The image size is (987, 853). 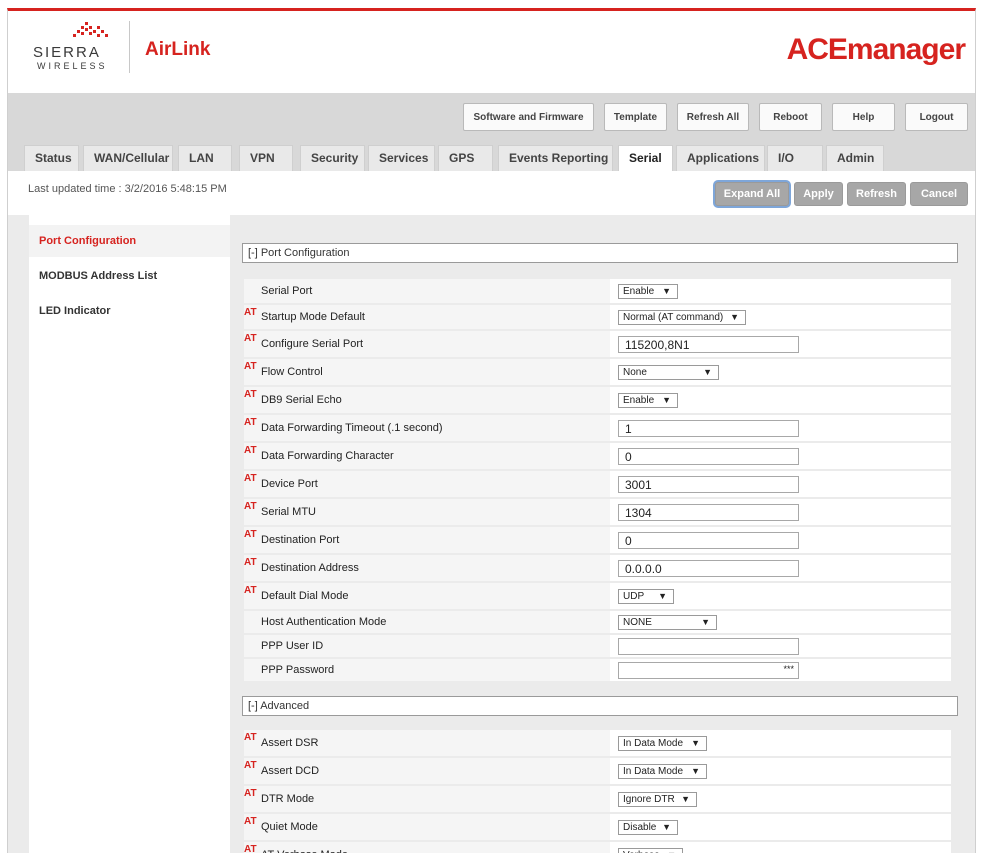 What do you see at coordinates (597, 484) in the screenshot?
I see `form-row-device-port: AT Device Port 3001` at bounding box center [597, 484].